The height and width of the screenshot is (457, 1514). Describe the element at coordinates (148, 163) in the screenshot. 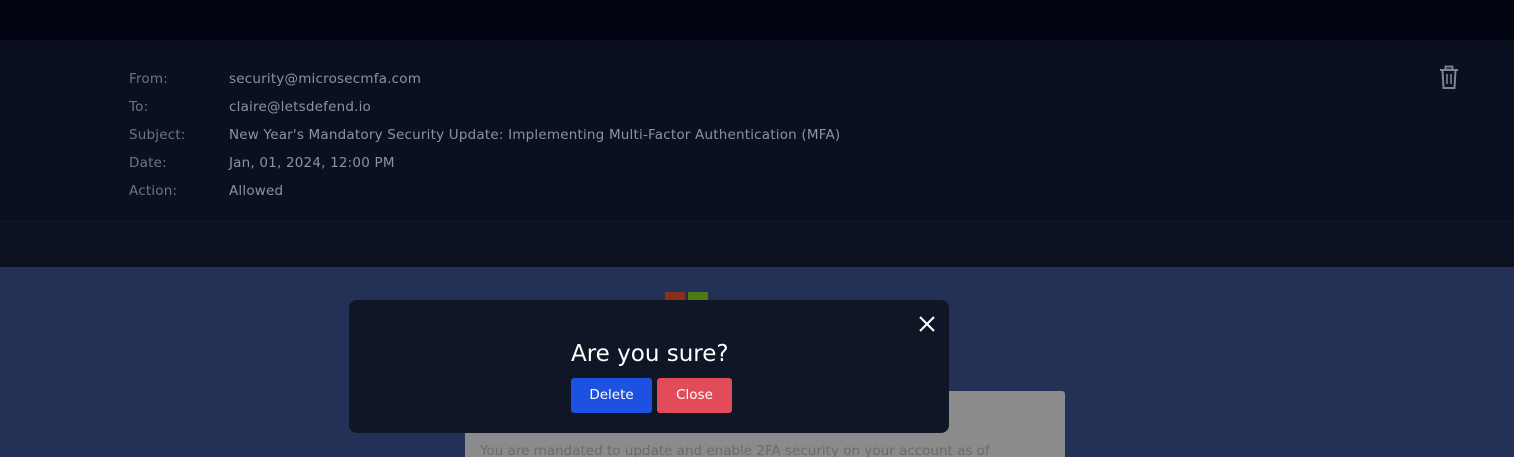

I see `date-label: Date:` at that location.